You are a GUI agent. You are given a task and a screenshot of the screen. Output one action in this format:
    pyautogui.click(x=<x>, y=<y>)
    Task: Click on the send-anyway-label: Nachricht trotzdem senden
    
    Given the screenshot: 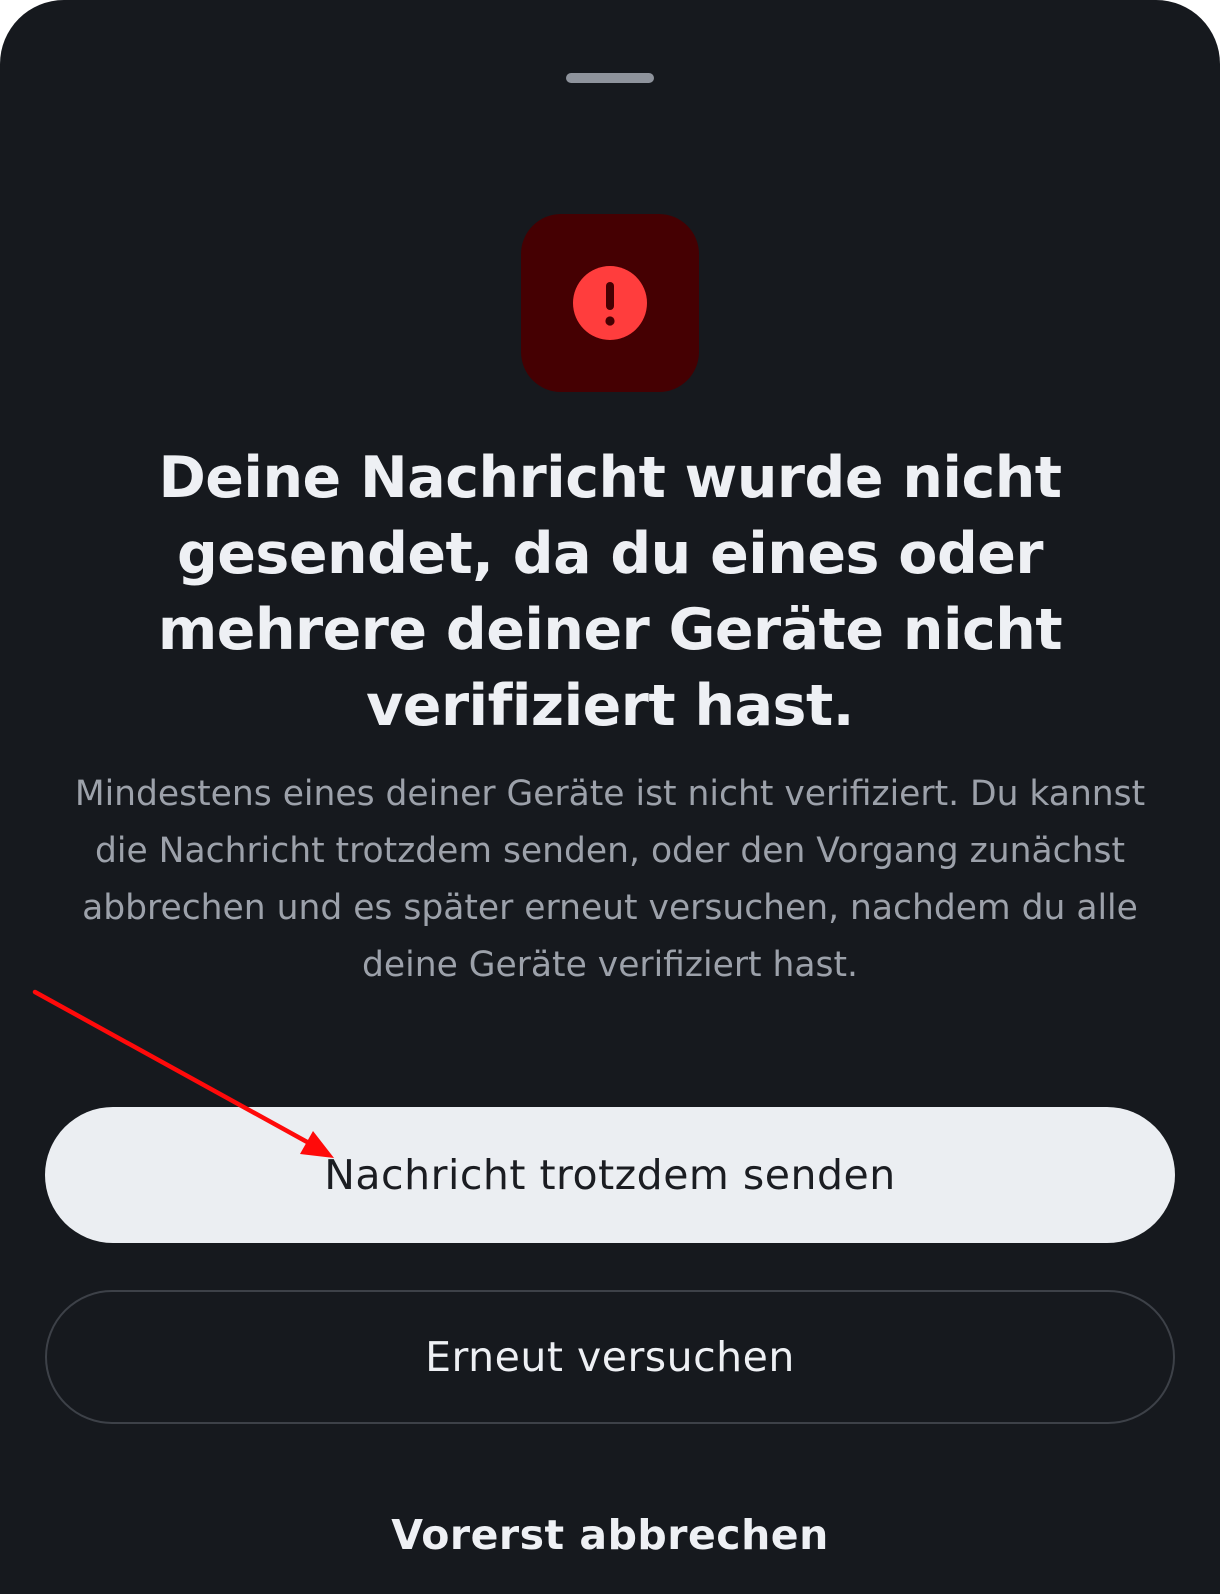 What is the action you would take?
    pyautogui.click(x=610, y=1175)
    